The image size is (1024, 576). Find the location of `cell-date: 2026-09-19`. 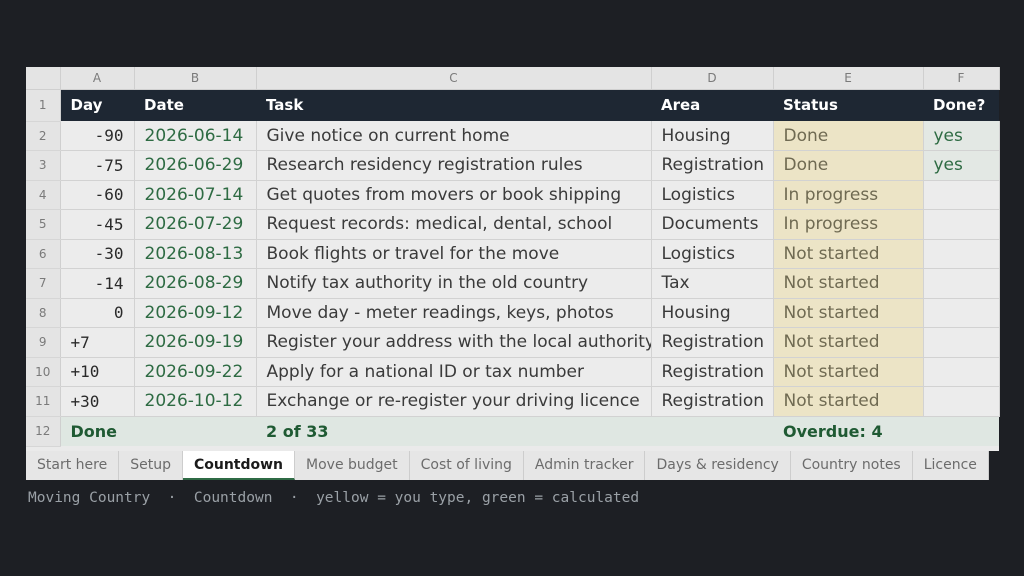

cell-date: 2026-09-19 is located at coordinates (195, 342).